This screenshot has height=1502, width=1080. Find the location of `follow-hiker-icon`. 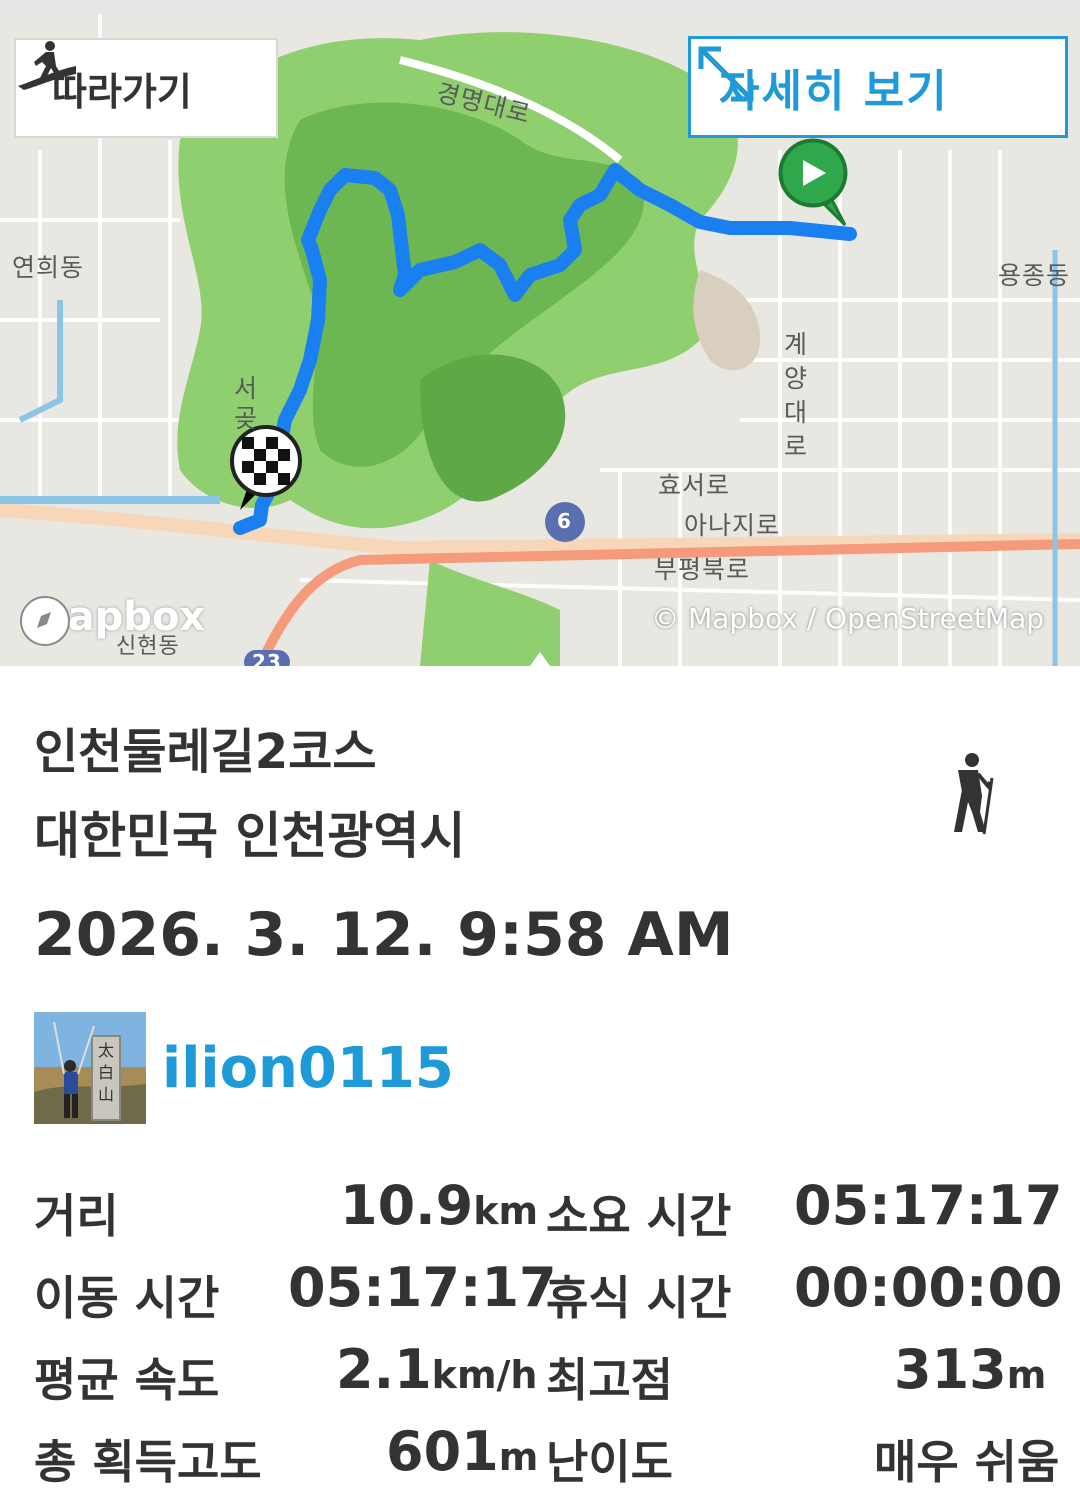

follow-hiker-icon is located at coordinates (47, 65).